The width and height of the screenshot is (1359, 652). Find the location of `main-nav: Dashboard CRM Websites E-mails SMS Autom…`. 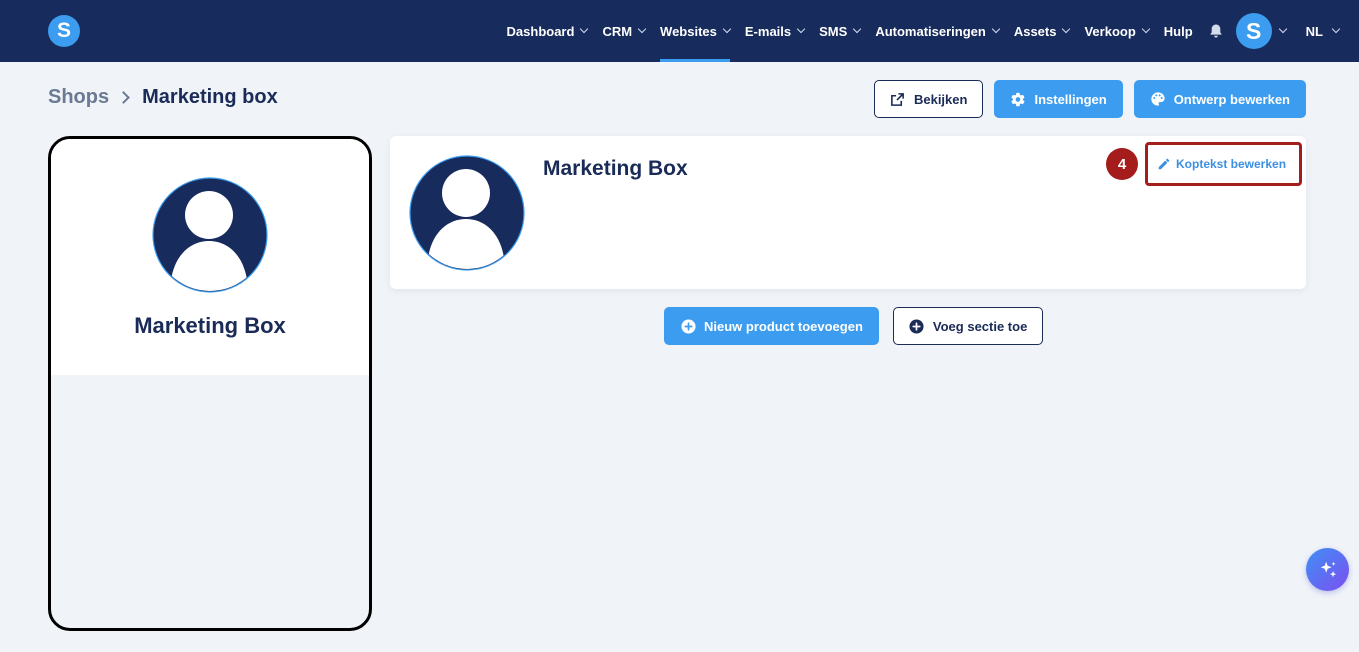

main-nav: Dashboard CRM Websites E-mails SMS Autom… is located at coordinates (923, 31).